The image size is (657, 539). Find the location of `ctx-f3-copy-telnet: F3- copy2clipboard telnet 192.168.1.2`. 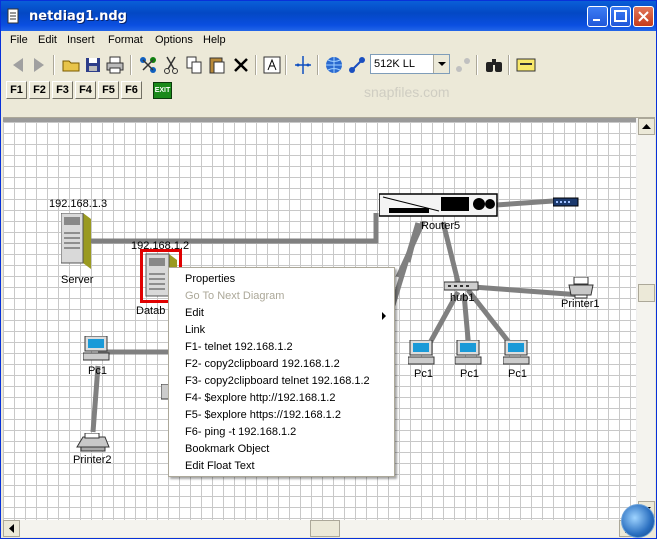

ctx-f3-copy-telnet: F3- copy2clipboard telnet 192.168.1.2 is located at coordinates (277, 381).